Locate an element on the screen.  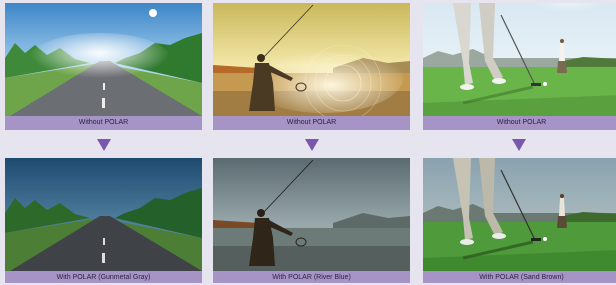
road-photo-with-polar is located at coordinates (103, 214).